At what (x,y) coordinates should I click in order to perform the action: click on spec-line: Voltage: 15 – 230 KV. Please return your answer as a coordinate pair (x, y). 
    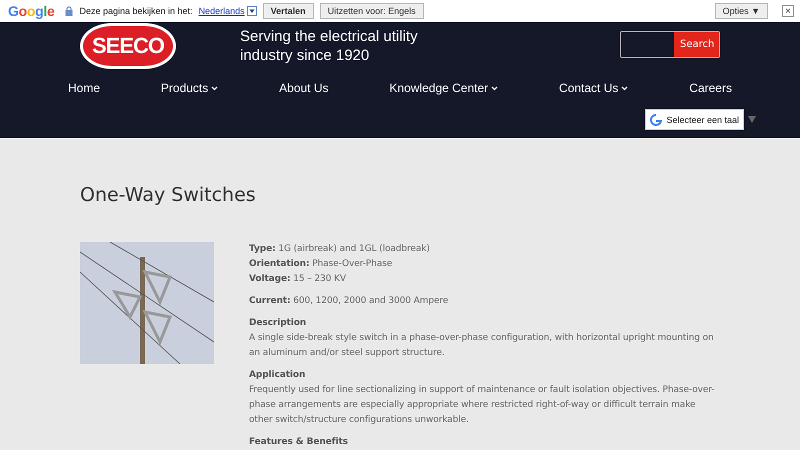
    Looking at the image, I should click on (298, 279).